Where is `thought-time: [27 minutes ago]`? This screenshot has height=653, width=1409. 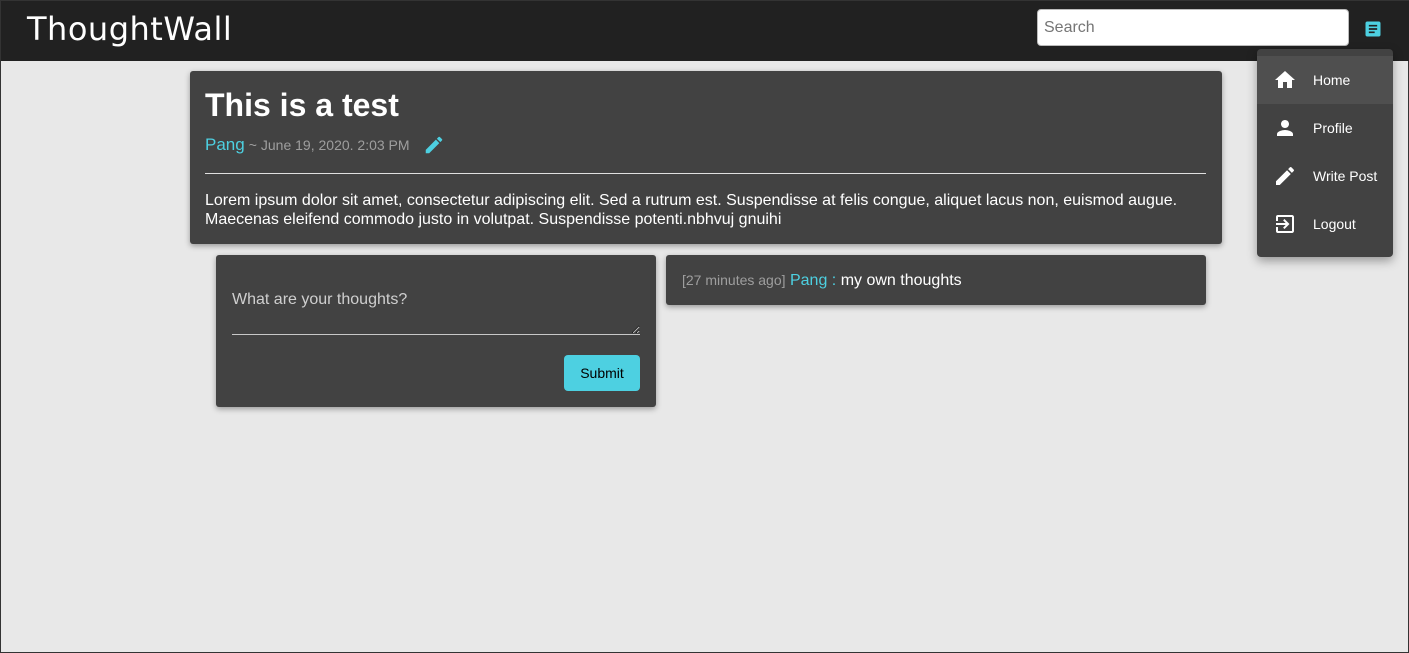 thought-time: [27 minutes ago] is located at coordinates (734, 280).